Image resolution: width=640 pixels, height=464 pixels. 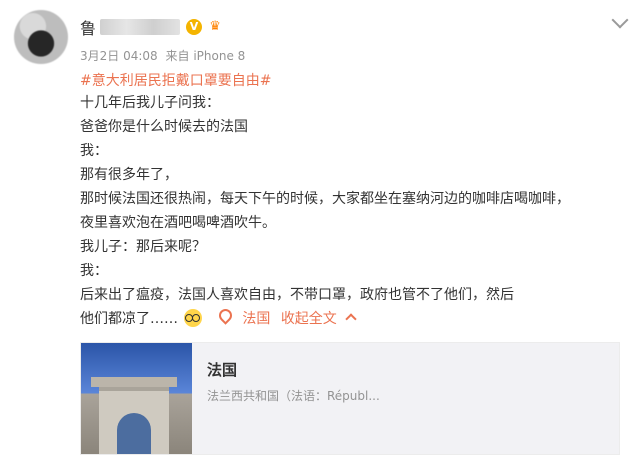 I want to click on card-thumbnail, so click(x=136, y=398).